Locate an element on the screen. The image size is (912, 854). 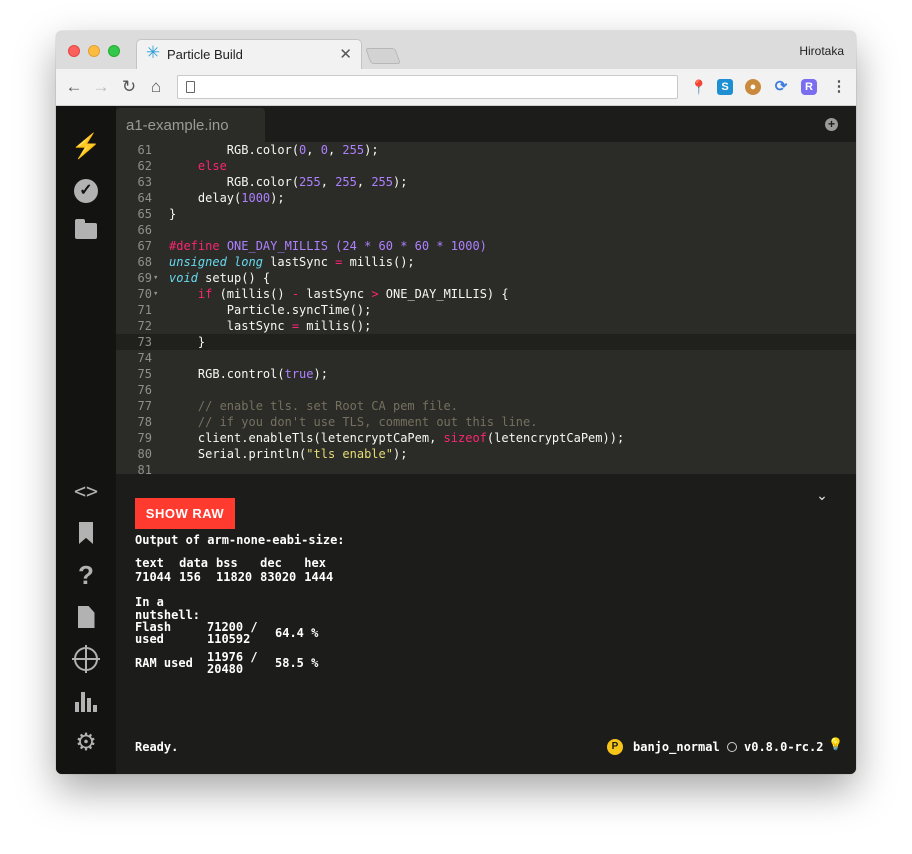
code-text: unsigned long lastSync = millis(); is located at coordinates (292, 262).